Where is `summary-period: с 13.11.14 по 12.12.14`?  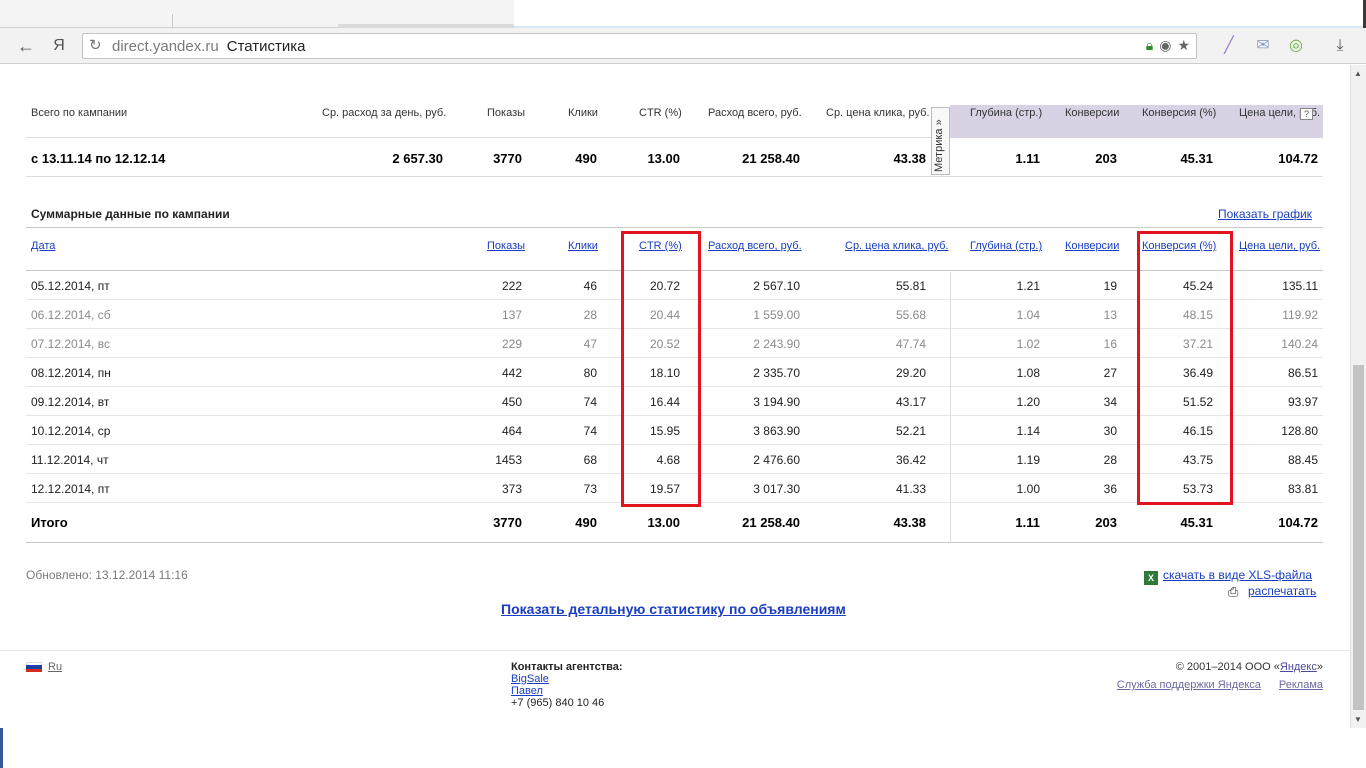 summary-period: с 13.11.14 по 12.12.14 is located at coordinates (98, 158).